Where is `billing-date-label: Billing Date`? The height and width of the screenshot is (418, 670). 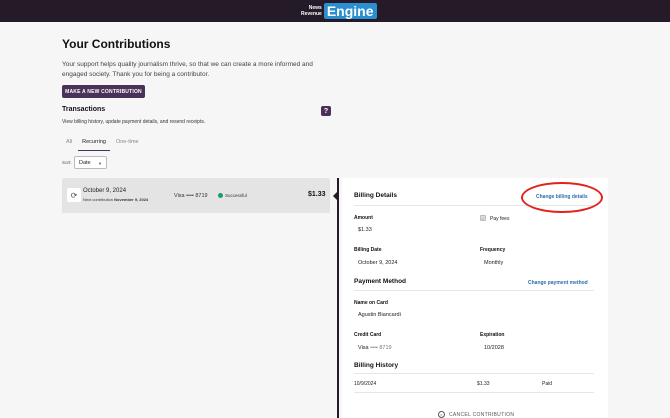 billing-date-label: Billing Date is located at coordinates (368, 250).